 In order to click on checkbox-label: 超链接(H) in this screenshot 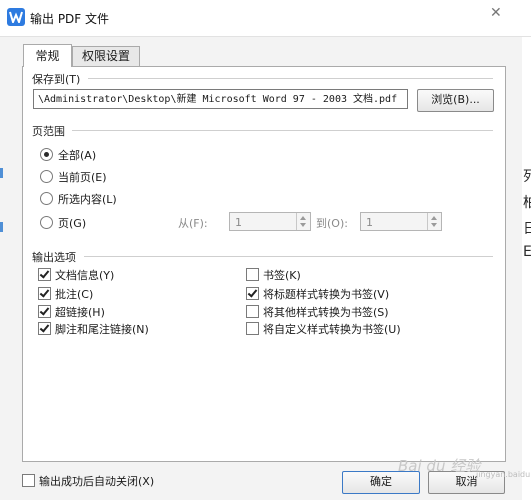, I will do `click(80, 312)`.